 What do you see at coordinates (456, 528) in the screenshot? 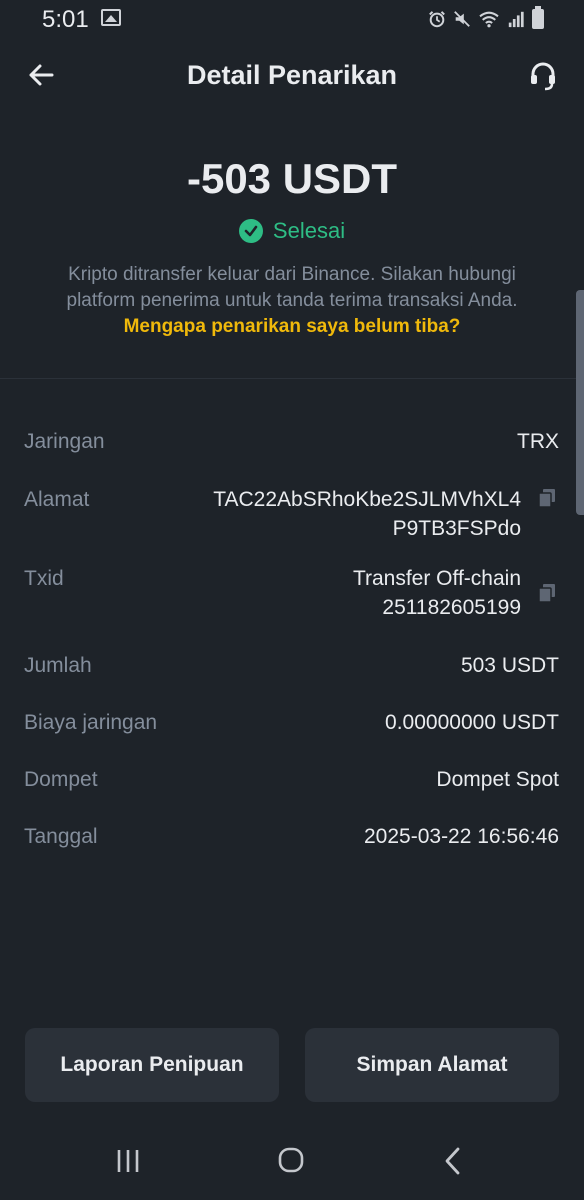
I see `address-line-2: P9TB3FSPdo` at bounding box center [456, 528].